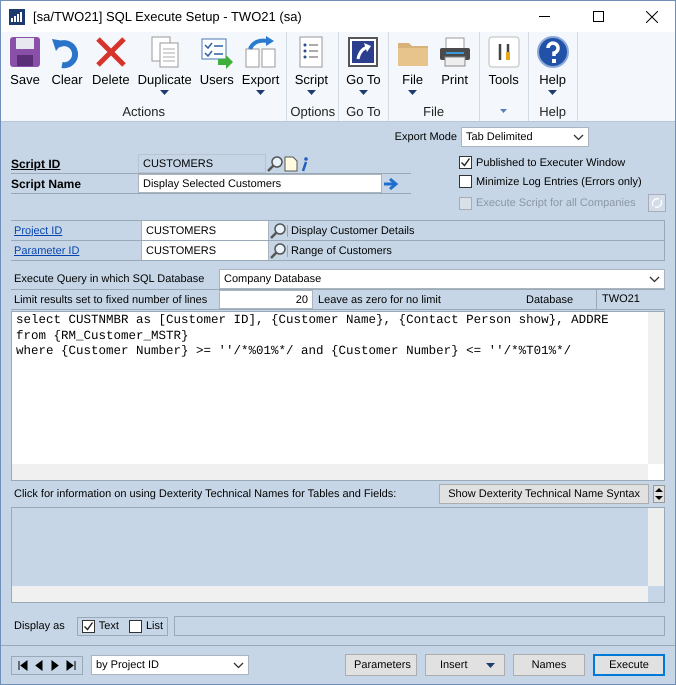 This screenshot has width=676, height=685. Describe the element at coordinates (55, 665) in the screenshot. I see `next-record-icon` at that location.